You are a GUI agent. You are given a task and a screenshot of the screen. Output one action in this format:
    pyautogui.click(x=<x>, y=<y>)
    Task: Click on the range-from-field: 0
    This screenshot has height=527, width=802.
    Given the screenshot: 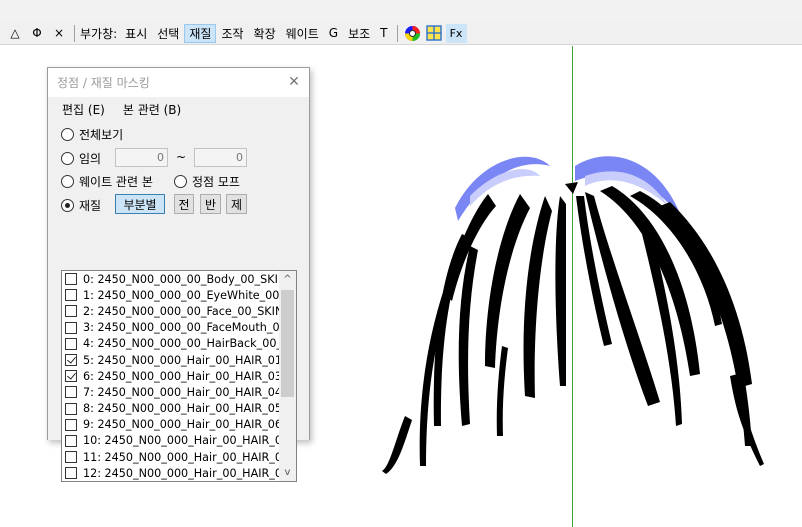 What is the action you would take?
    pyautogui.click(x=141, y=157)
    